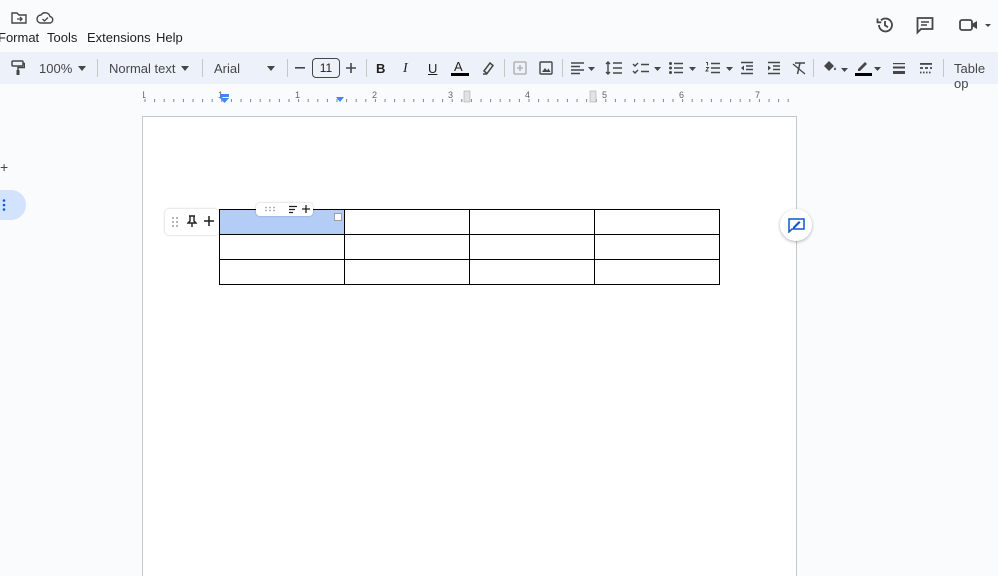  I want to click on horizontal-ruler: 111234567, so click(469, 96).